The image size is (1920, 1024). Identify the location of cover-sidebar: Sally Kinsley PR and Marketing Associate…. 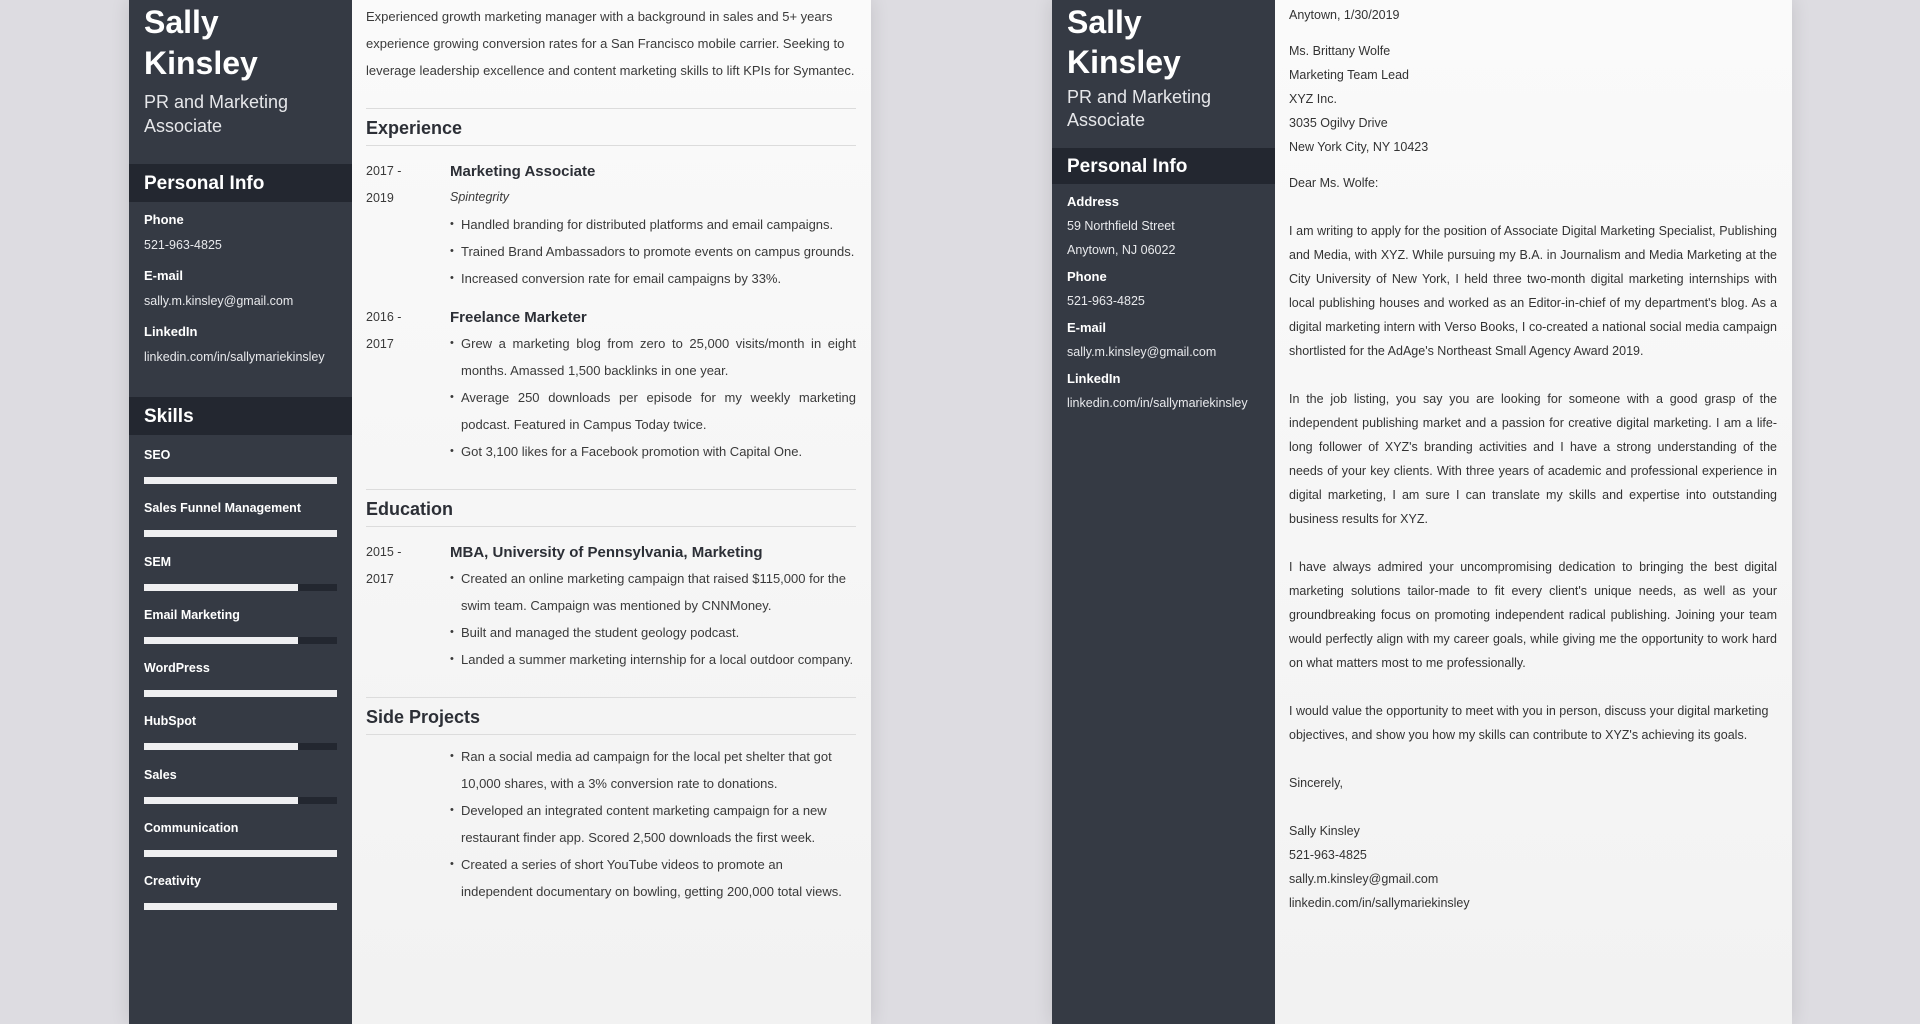
(1163, 512).